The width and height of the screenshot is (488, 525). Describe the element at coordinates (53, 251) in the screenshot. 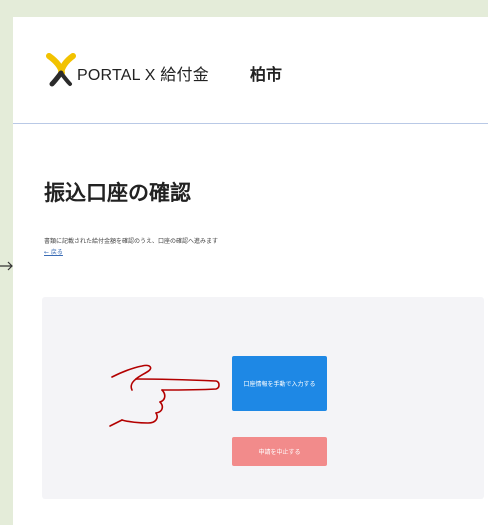

I see `back-link: ← 戻る` at that location.